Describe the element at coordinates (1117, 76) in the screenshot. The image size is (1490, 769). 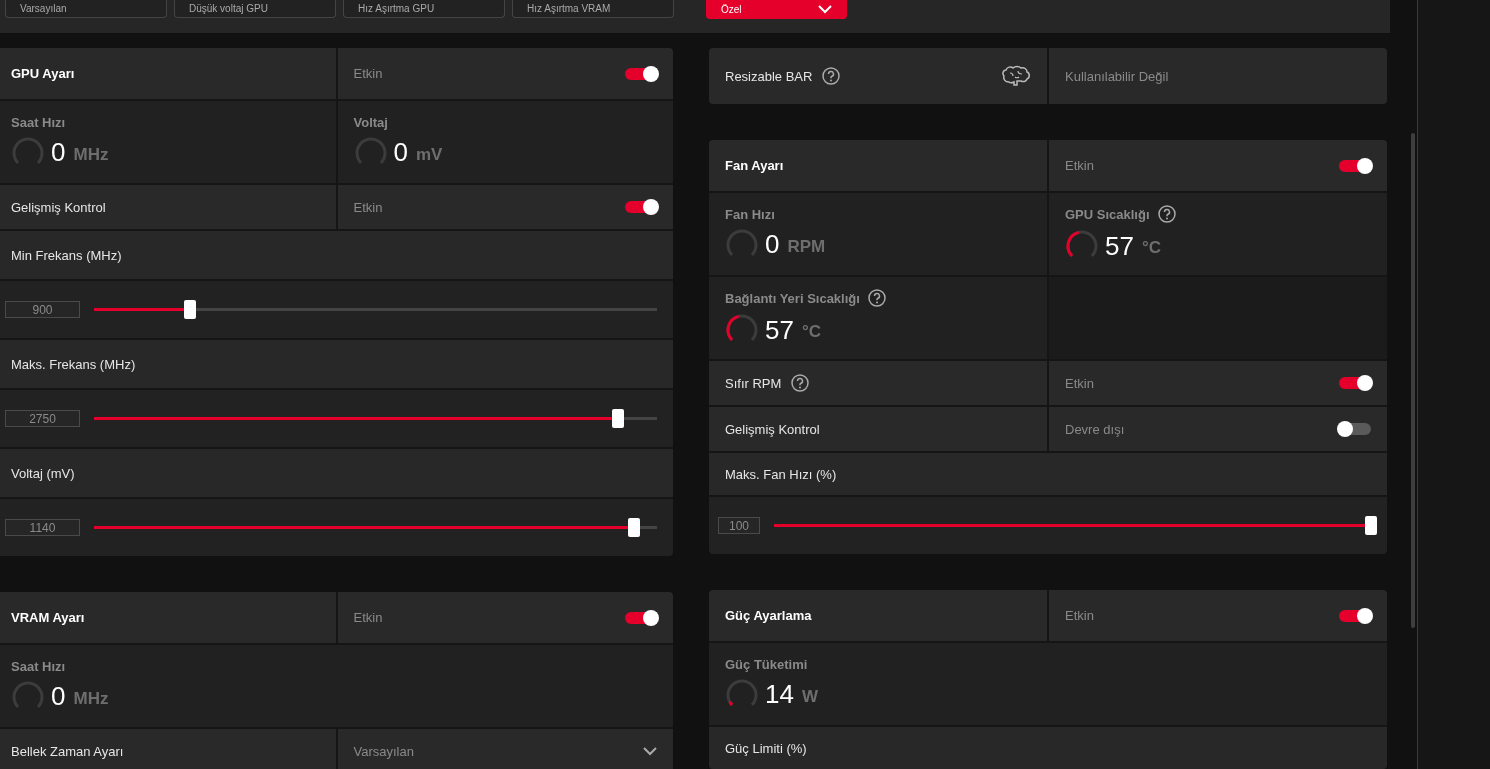
I see `status-text: Kullanılabilir Değil` at that location.